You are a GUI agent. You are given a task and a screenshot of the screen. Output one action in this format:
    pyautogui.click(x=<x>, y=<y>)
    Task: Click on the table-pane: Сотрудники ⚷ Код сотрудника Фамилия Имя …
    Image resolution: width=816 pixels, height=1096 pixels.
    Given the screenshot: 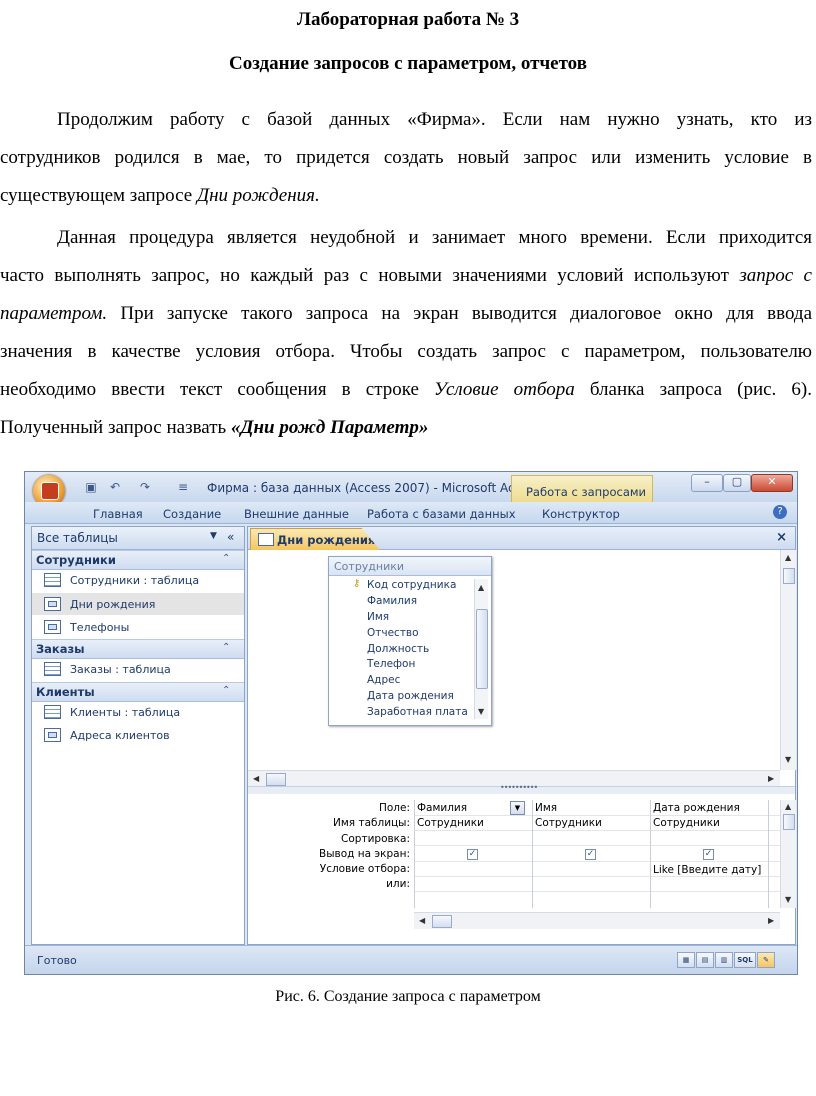 What is the action you would take?
    pyautogui.click(x=522, y=668)
    